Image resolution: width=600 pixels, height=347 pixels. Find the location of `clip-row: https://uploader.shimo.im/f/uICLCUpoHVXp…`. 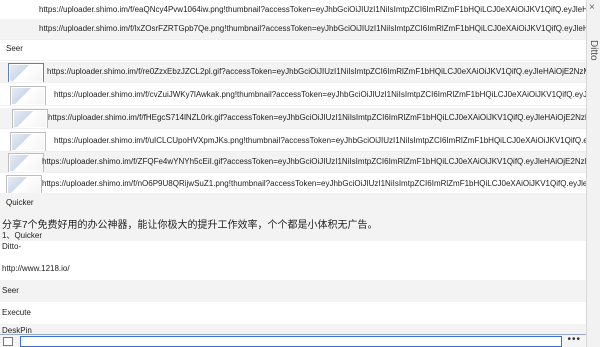

clip-row: https://uploader.shimo.im/f/uICLCUpoHVXp… is located at coordinates (293, 141).